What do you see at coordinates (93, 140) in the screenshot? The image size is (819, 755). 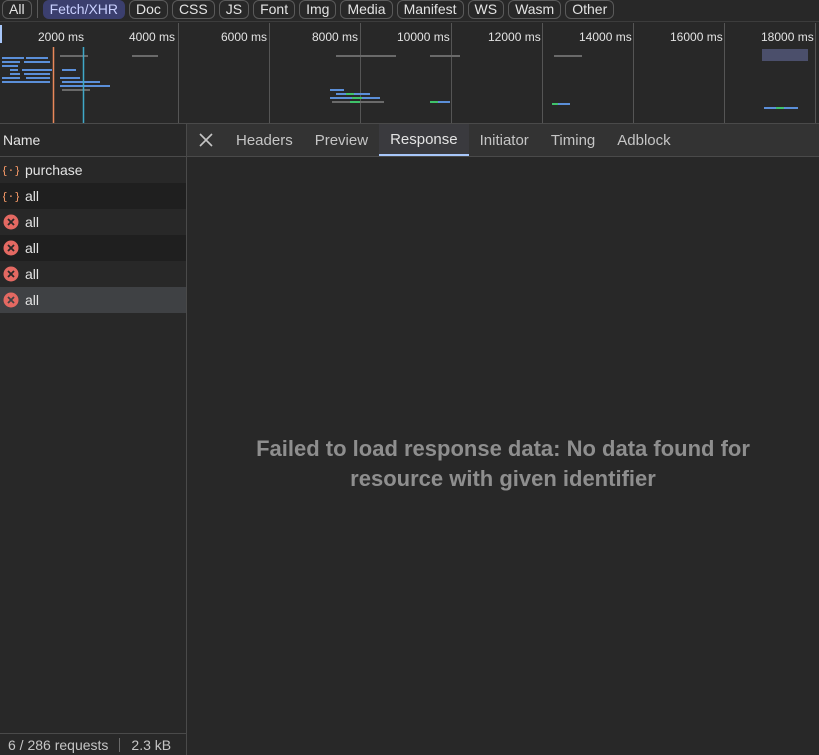 I see `name-column-header: Name` at bounding box center [93, 140].